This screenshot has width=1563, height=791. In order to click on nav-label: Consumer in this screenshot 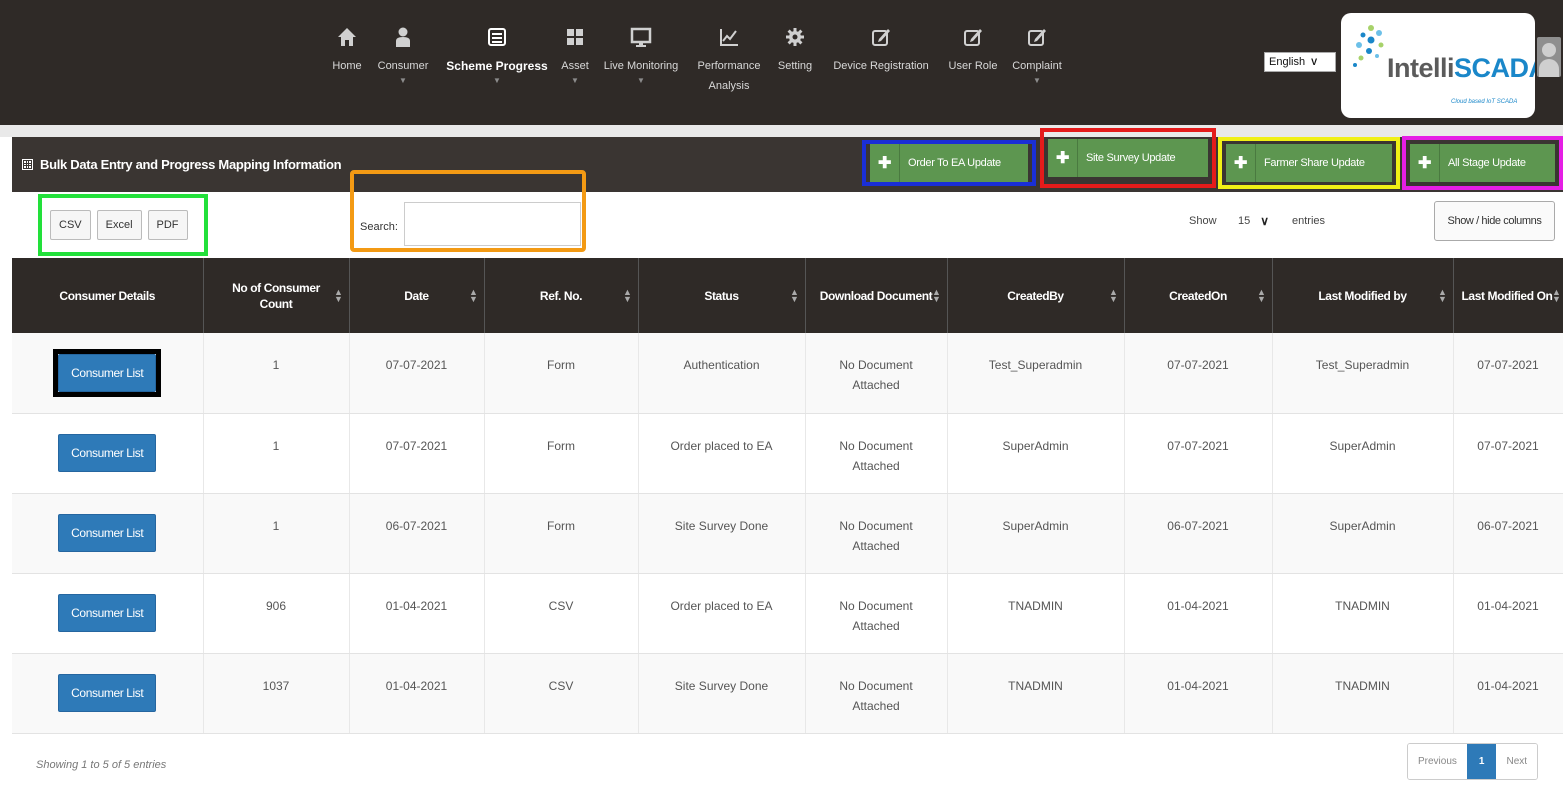, I will do `click(403, 66)`.